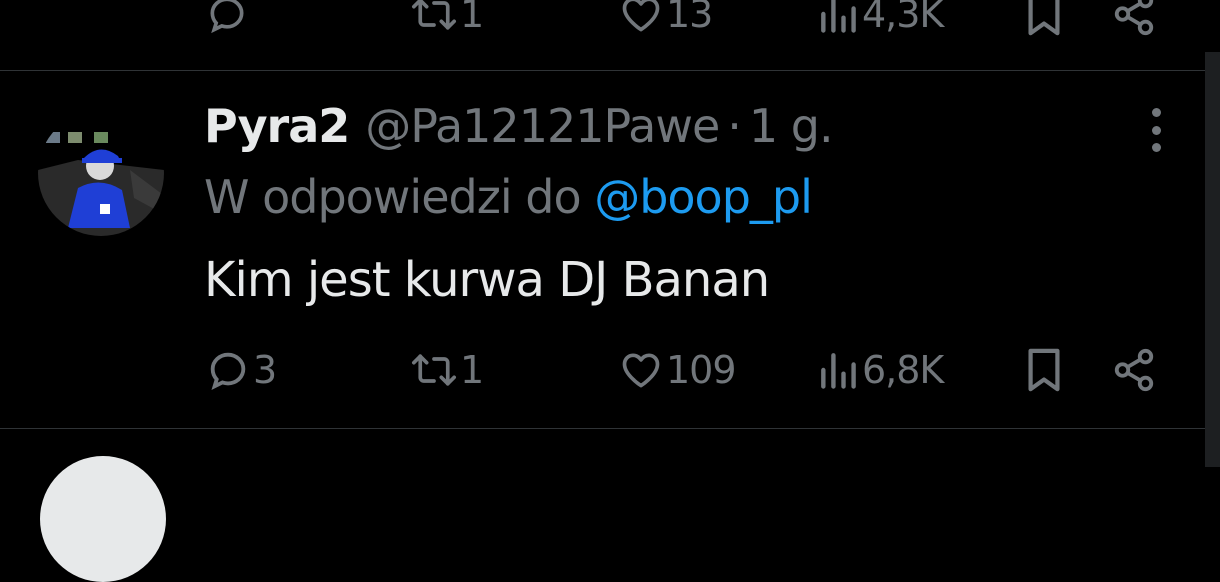 Image resolution: width=1220 pixels, height=582 pixels. Describe the element at coordinates (610, 22) in the screenshot. I see `prev-tweet-action-bar: 1 13 4,3K` at that location.